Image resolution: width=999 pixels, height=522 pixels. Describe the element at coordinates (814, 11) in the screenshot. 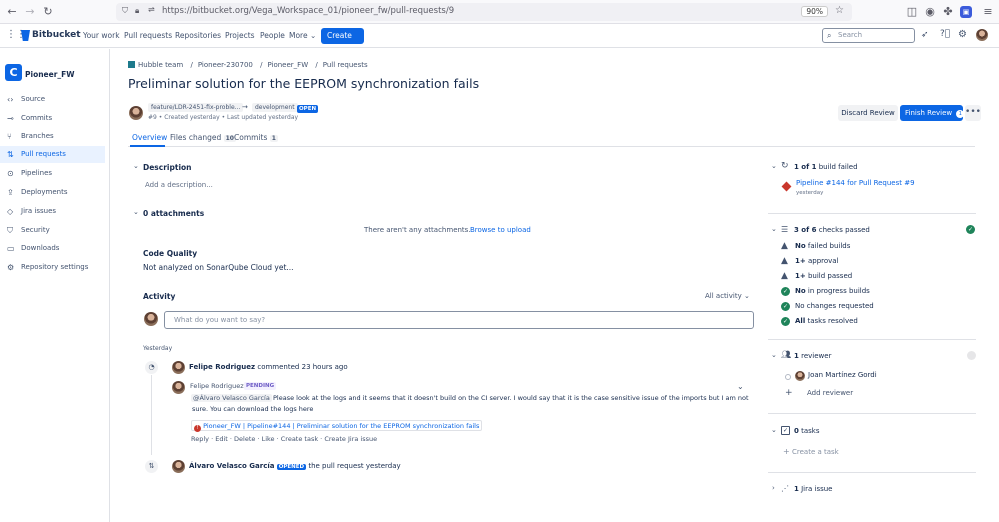

I see `zoom-level: 90%` at that location.